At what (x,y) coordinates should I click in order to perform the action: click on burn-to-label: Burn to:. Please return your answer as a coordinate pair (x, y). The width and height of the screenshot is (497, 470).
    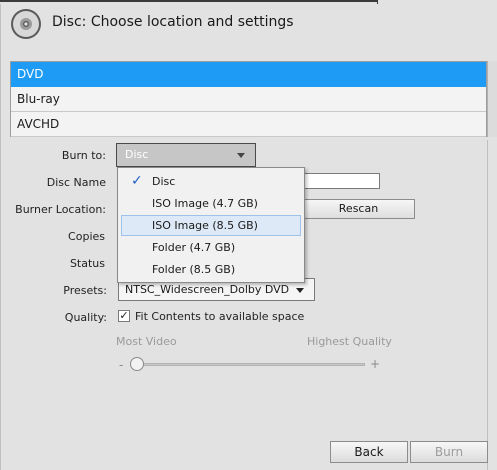
    Looking at the image, I should click on (83, 155).